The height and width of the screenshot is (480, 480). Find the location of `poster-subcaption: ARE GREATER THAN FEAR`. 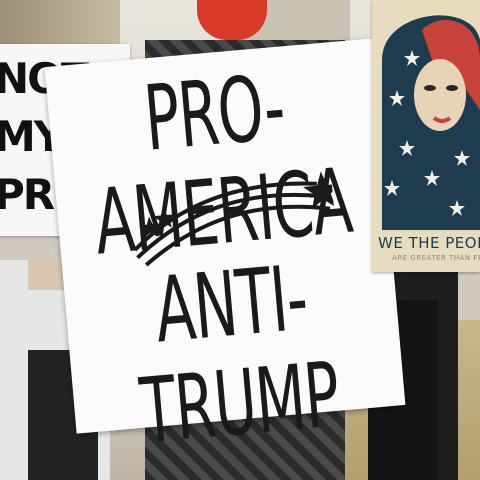

poster-subcaption: ARE GREATER THAN FEAR is located at coordinates (436, 258).